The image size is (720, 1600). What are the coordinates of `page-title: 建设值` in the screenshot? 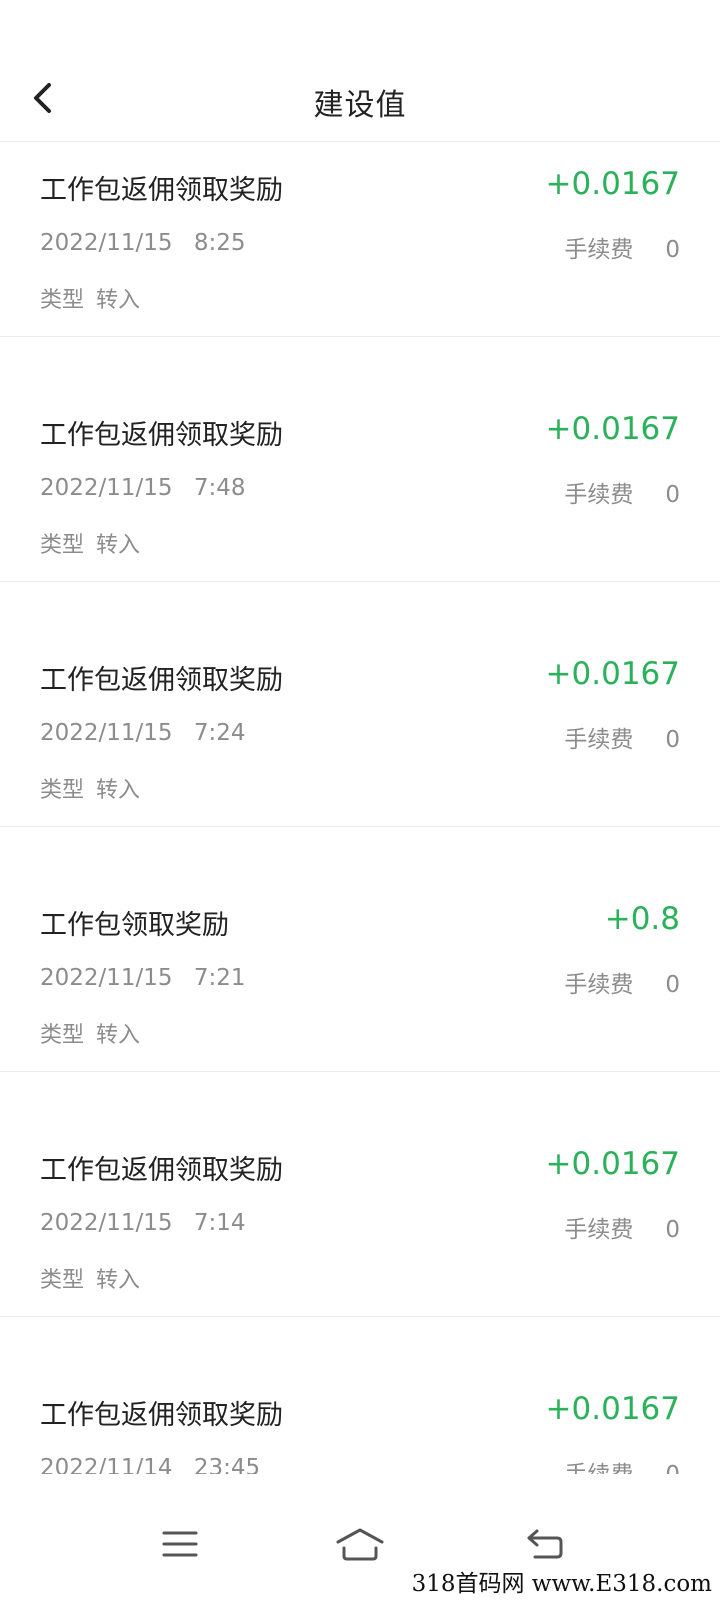 It's located at (360, 105).